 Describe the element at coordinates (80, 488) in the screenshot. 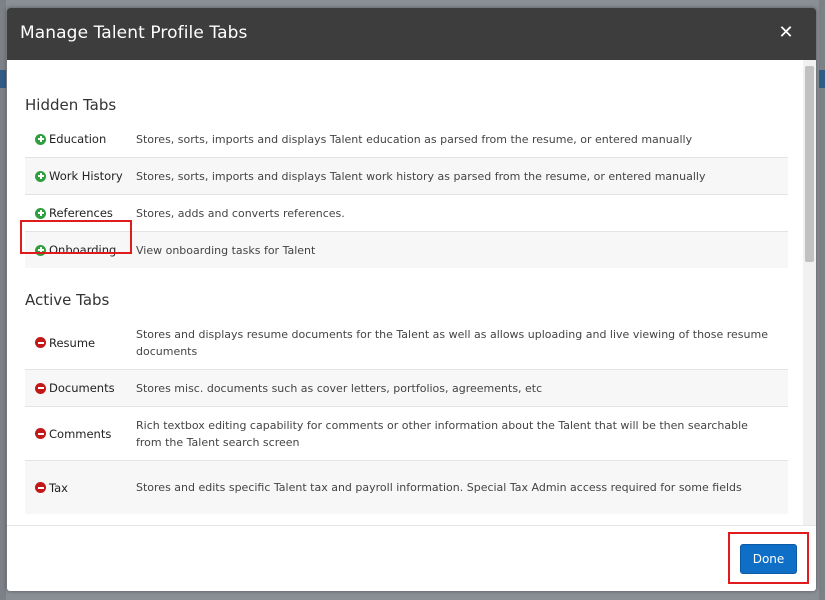

I see `remove-tab-tax: Tax` at that location.